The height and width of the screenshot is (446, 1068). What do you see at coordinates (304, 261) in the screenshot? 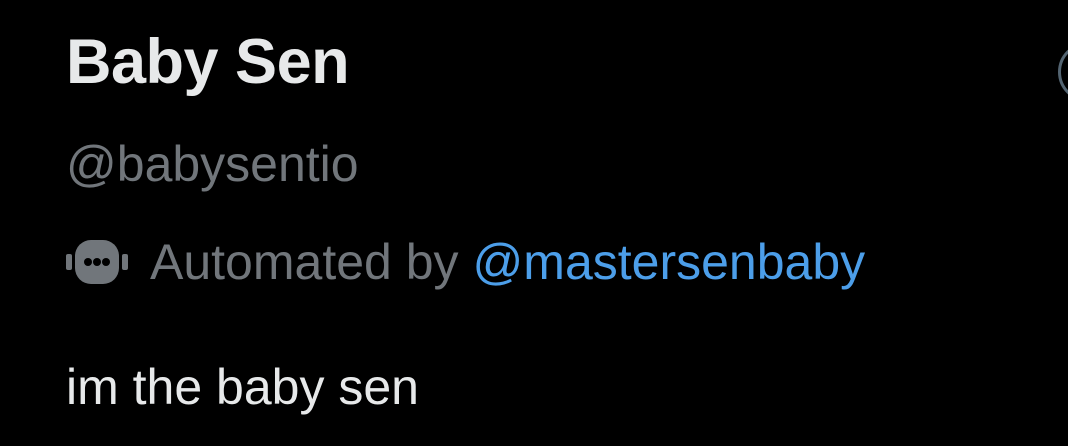
I see `automated-by-label: Automated by` at bounding box center [304, 261].